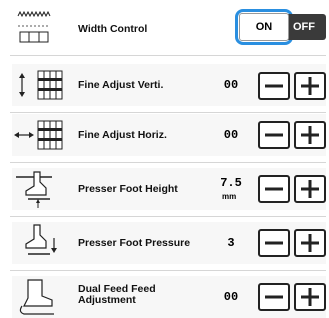 This screenshot has width=329, height=318. I want to click on fine-adjust-vertical-icon, so click(43, 85).